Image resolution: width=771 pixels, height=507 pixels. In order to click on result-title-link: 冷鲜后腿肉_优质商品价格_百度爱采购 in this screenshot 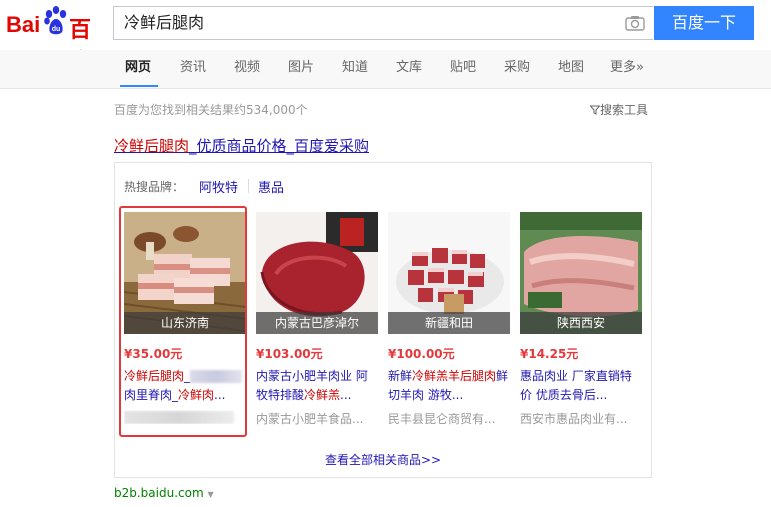, I will do `click(241, 145)`.